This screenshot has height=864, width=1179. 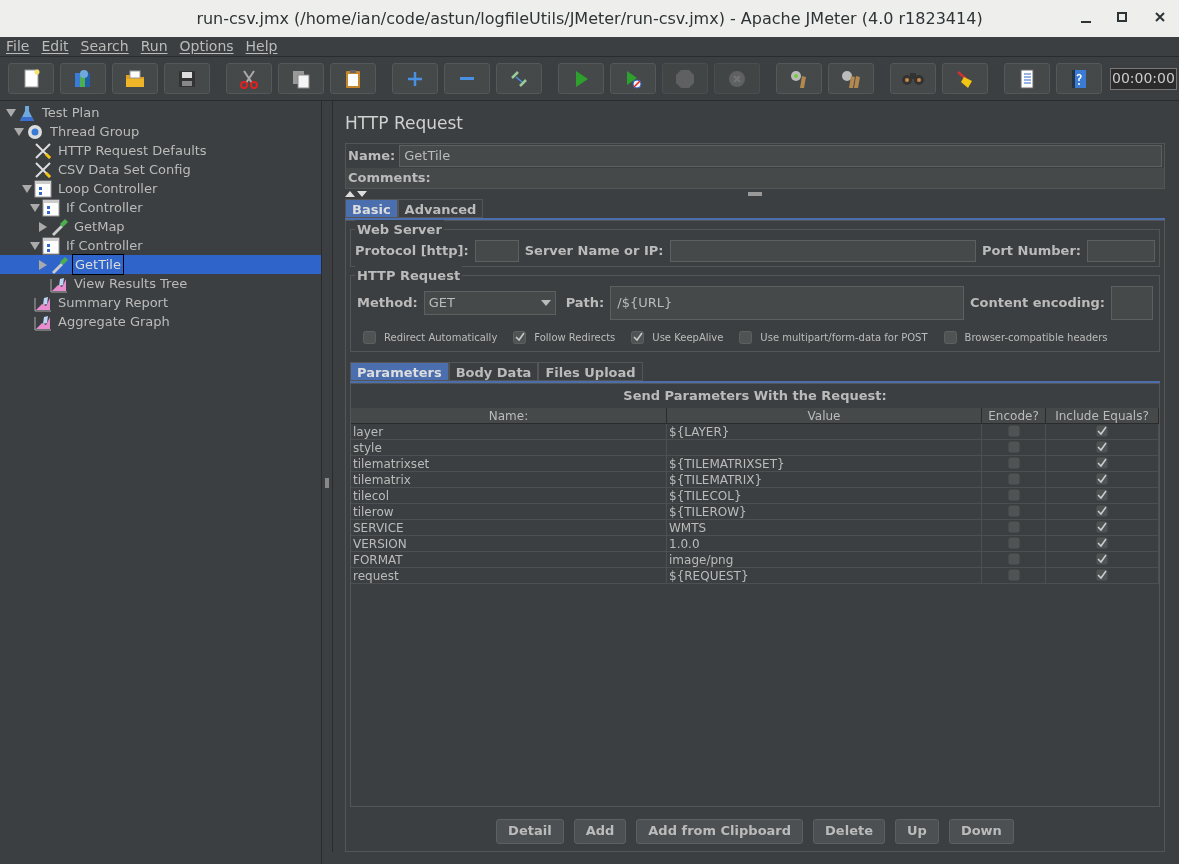 I want to click on table-cell: ${TILECOL}, so click(x=824, y=495).